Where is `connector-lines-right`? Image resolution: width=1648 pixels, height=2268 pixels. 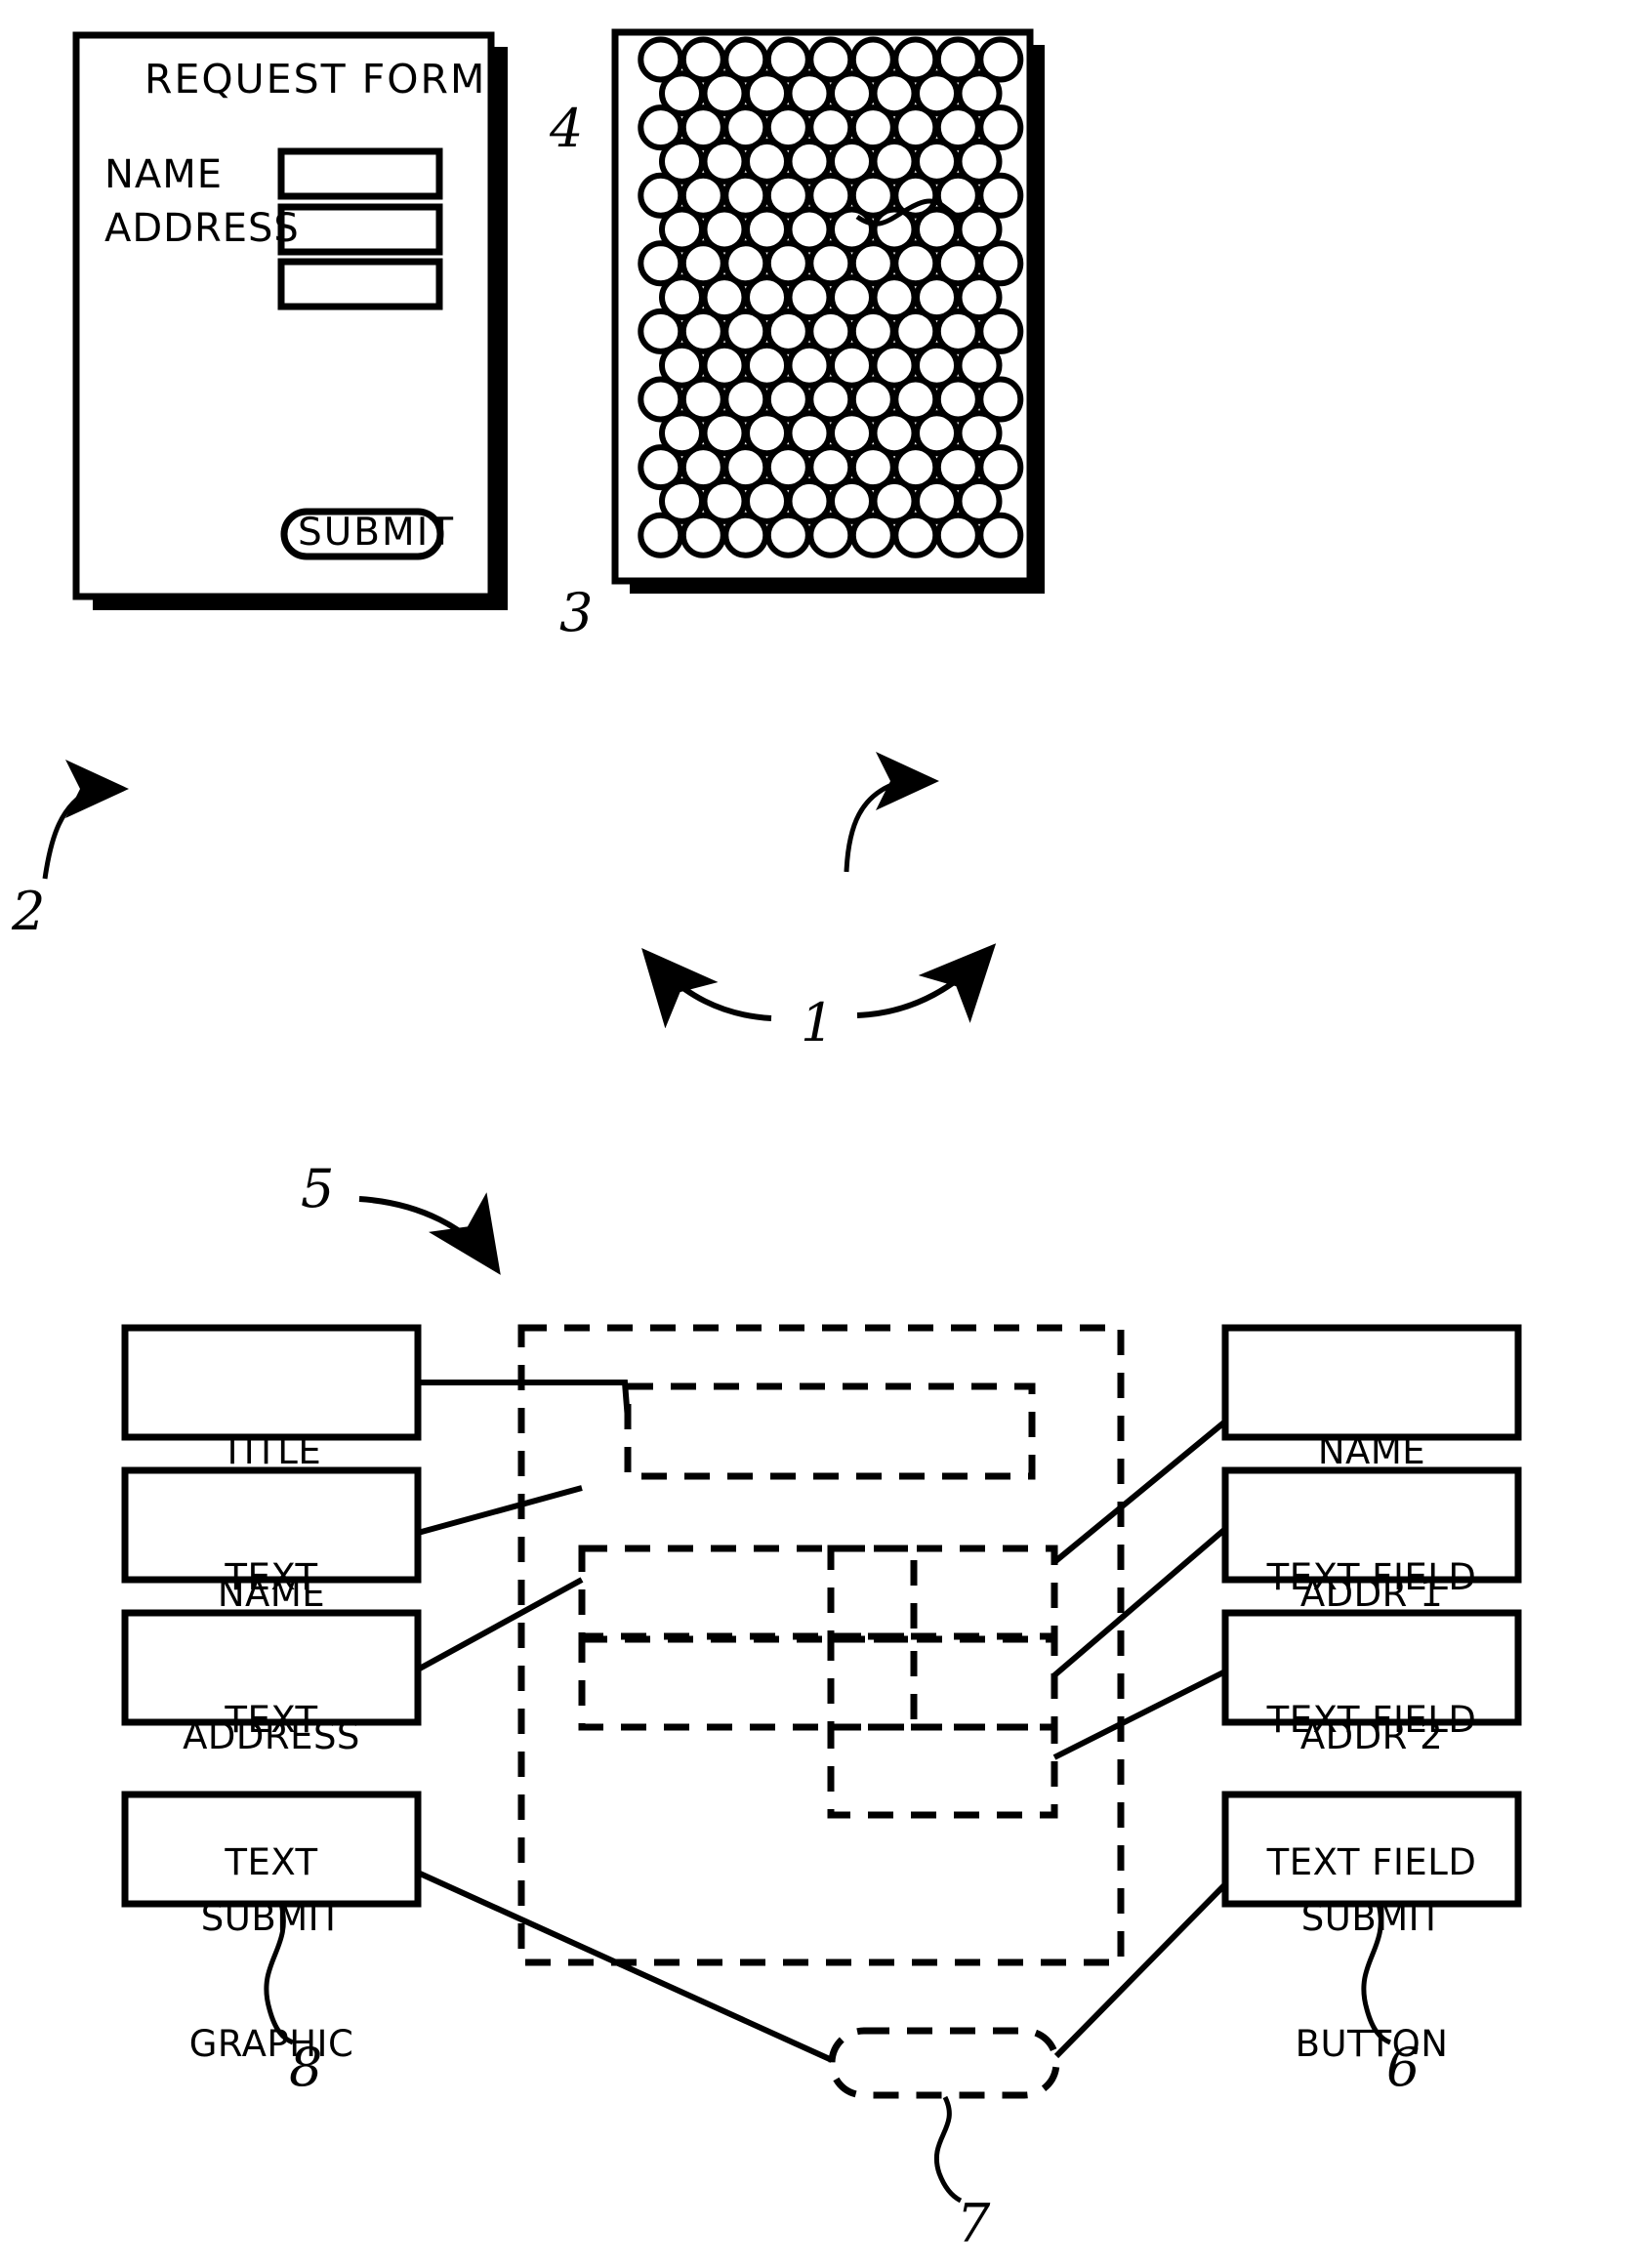 connector-lines-right is located at coordinates (1140, 1739).